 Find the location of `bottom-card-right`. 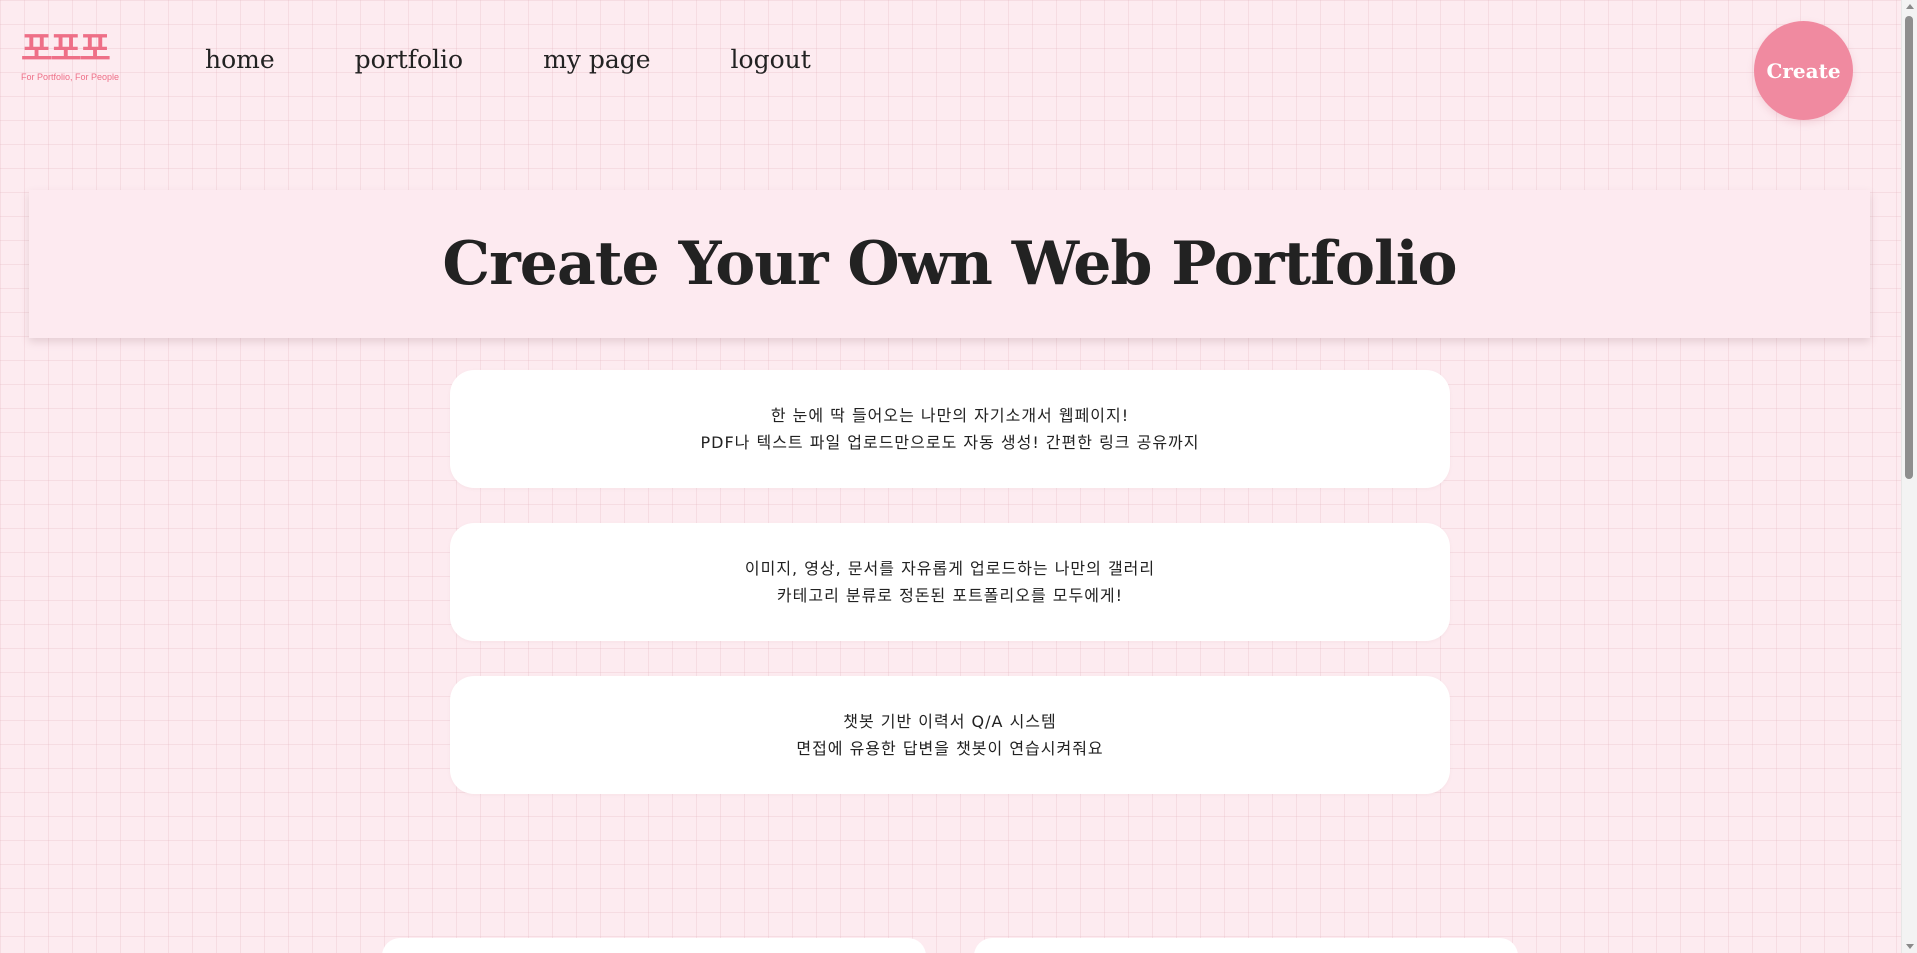

bottom-card-right is located at coordinates (1246, 945).